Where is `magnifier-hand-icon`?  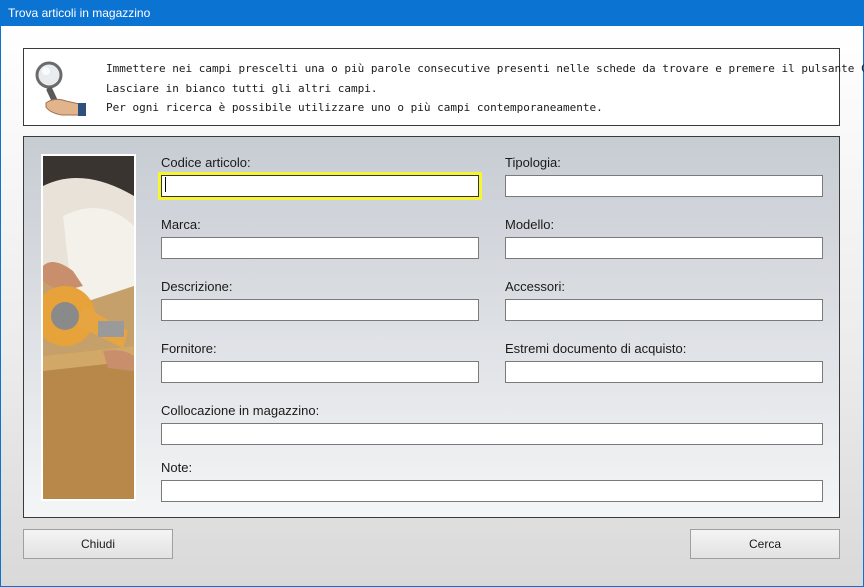
magnifier-hand-icon is located at coordinates (60, 88).